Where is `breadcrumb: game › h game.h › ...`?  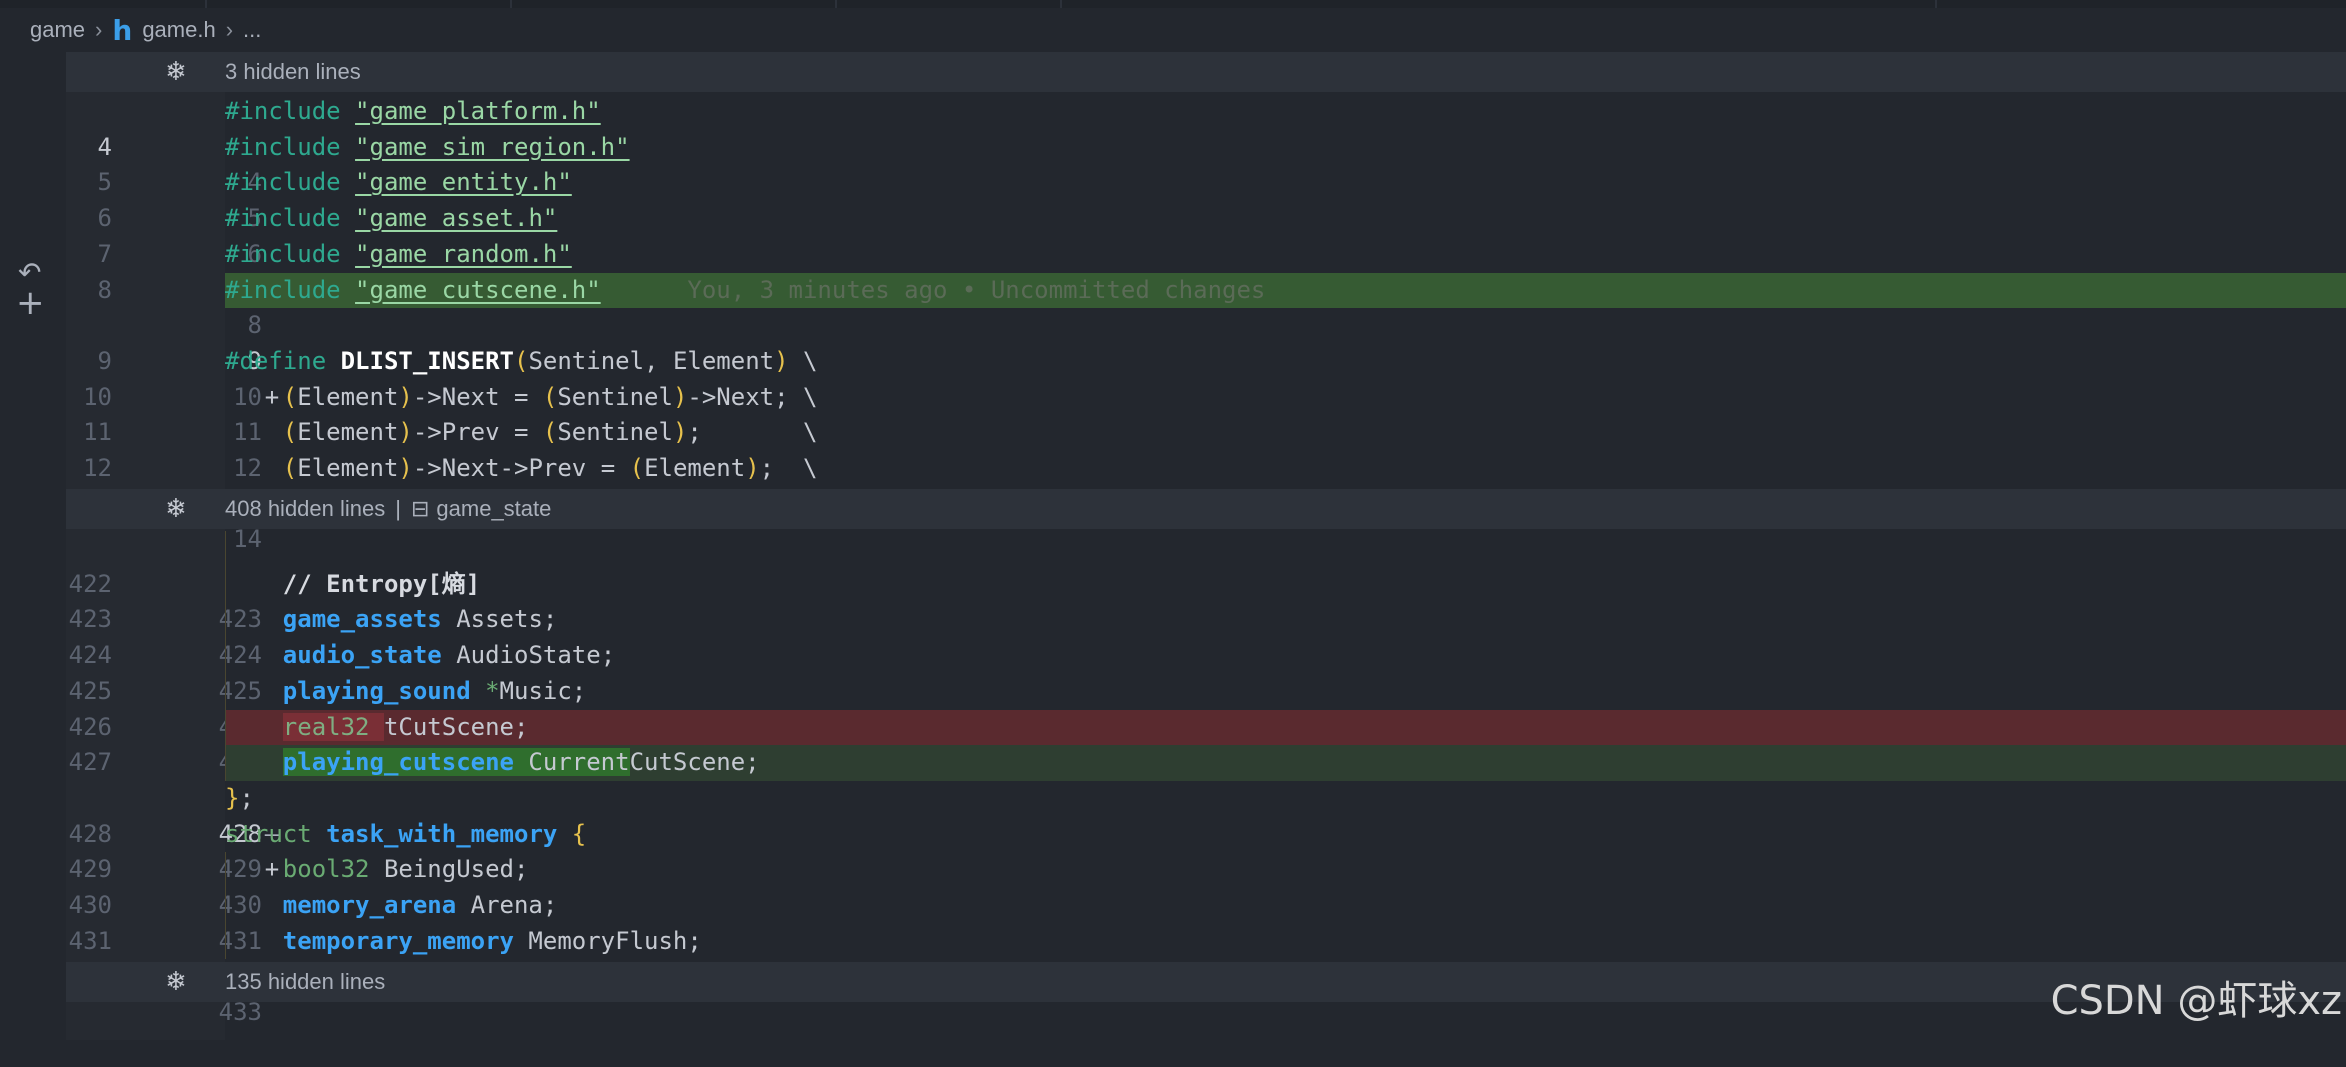
breadcrumb: game › h game.h › ... is located at coordinates (1173, 30).